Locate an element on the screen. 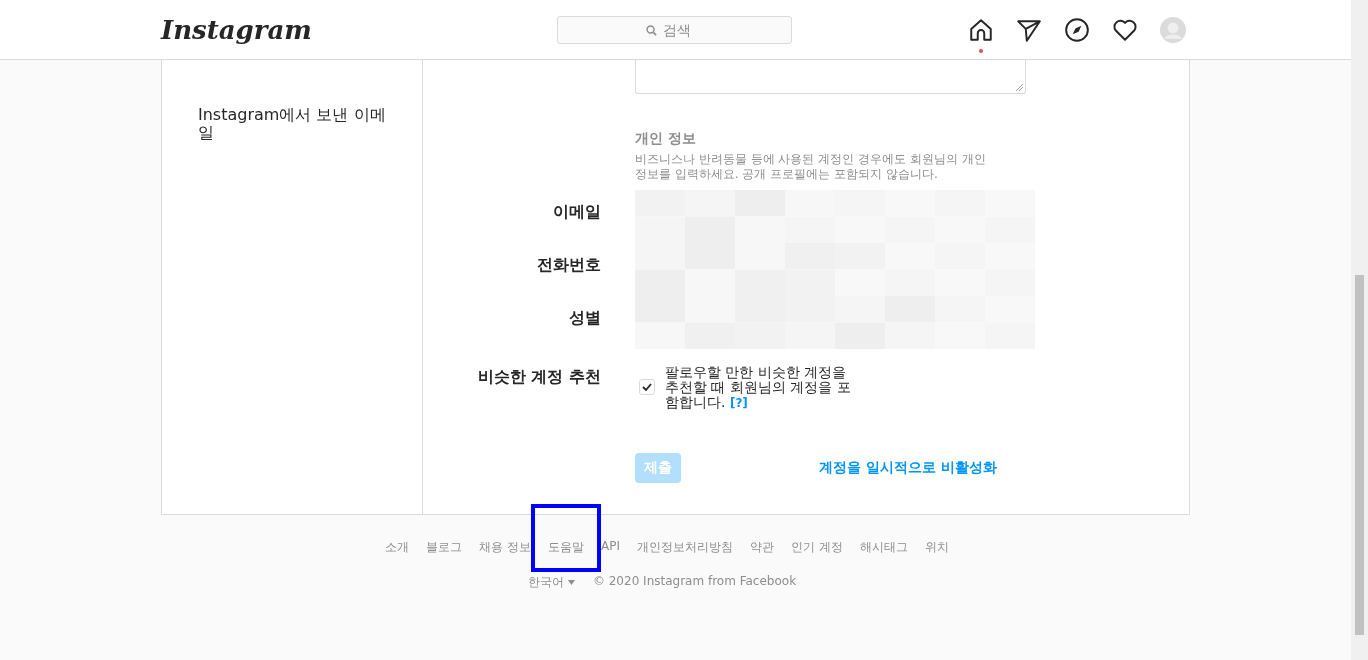 Image resolution: width=1368 pixels, height=660 pixels. compass-icon is located at coordinates (1077, 29).